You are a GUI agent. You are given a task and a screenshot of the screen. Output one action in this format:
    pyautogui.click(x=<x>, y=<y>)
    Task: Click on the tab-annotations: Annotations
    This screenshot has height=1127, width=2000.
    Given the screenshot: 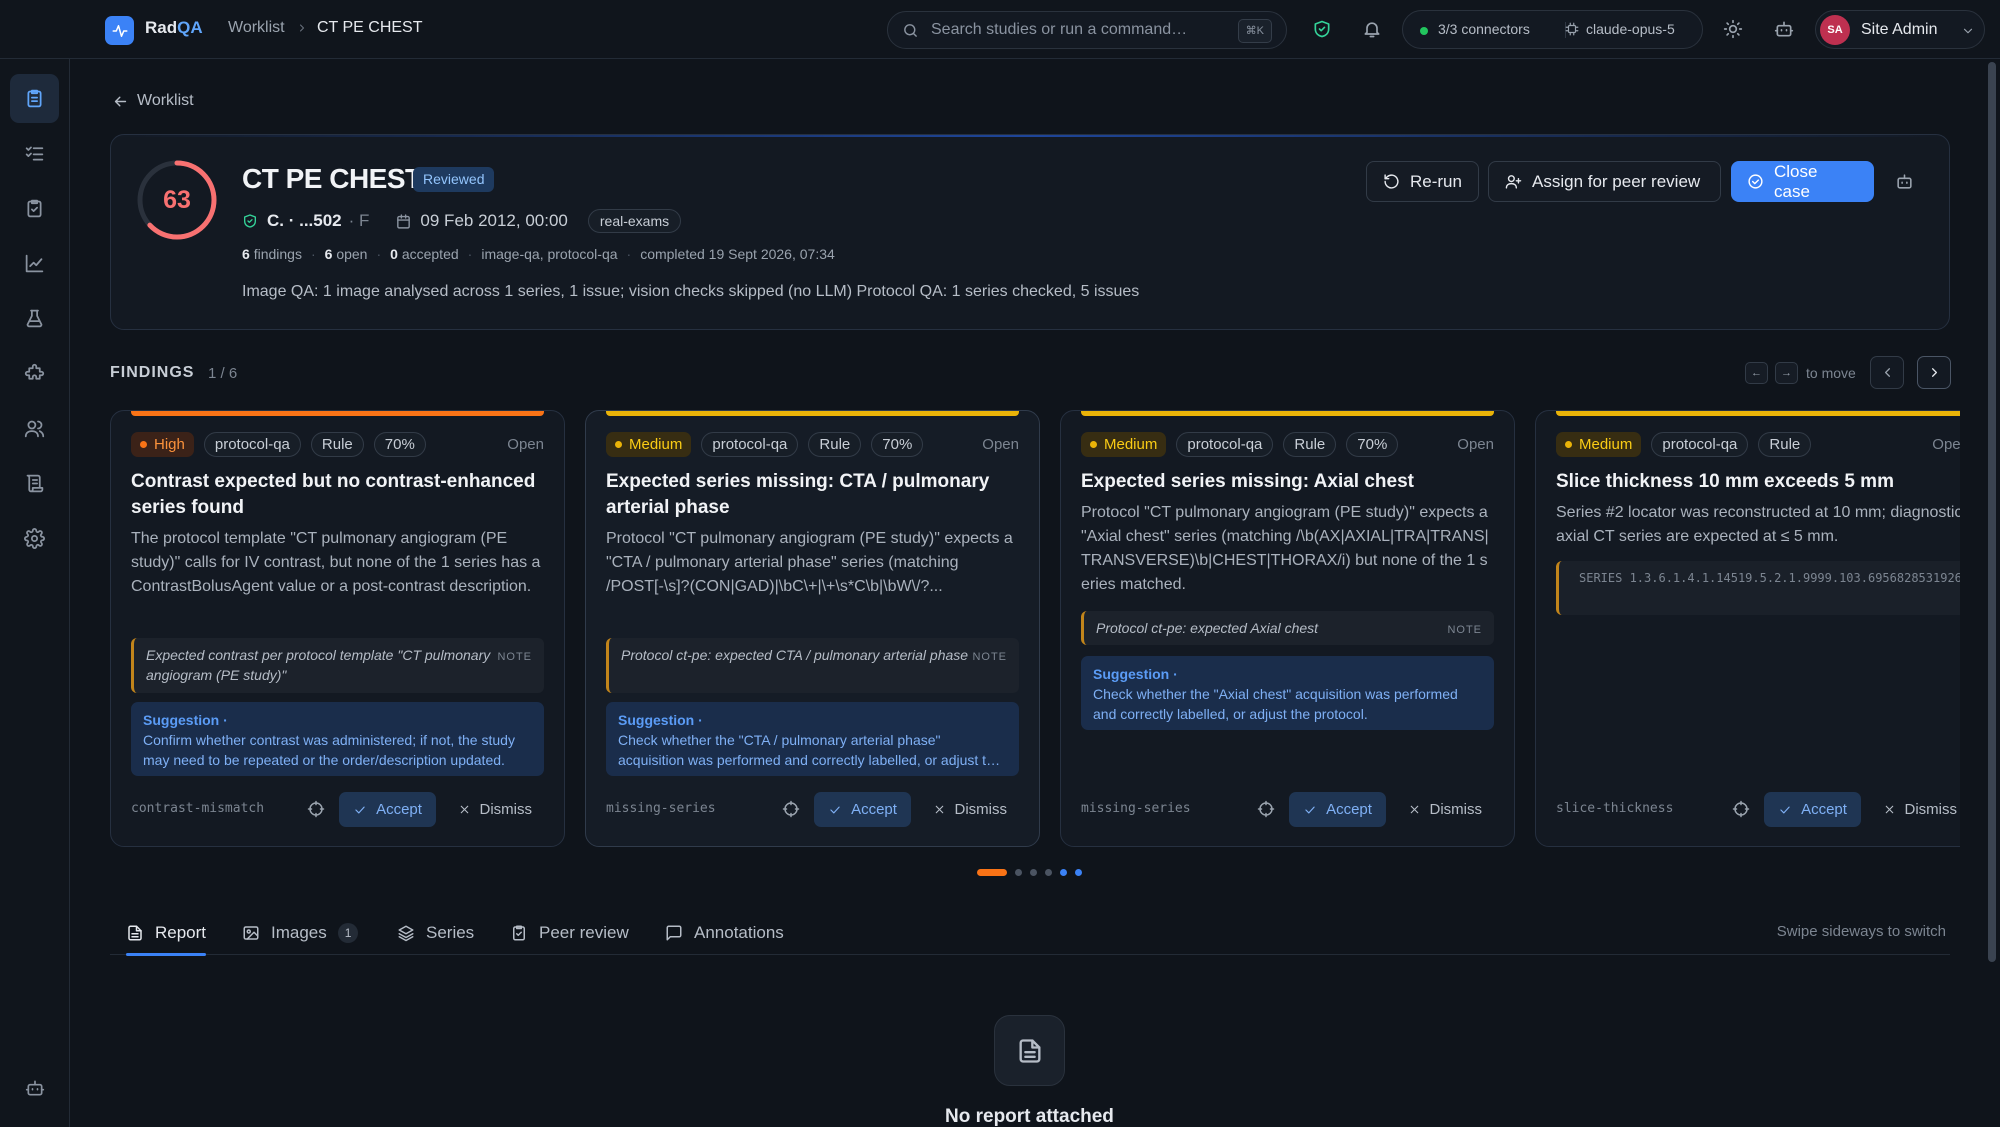 What is the action you would take?
    pyautogui.click(x=724, y=932)
    